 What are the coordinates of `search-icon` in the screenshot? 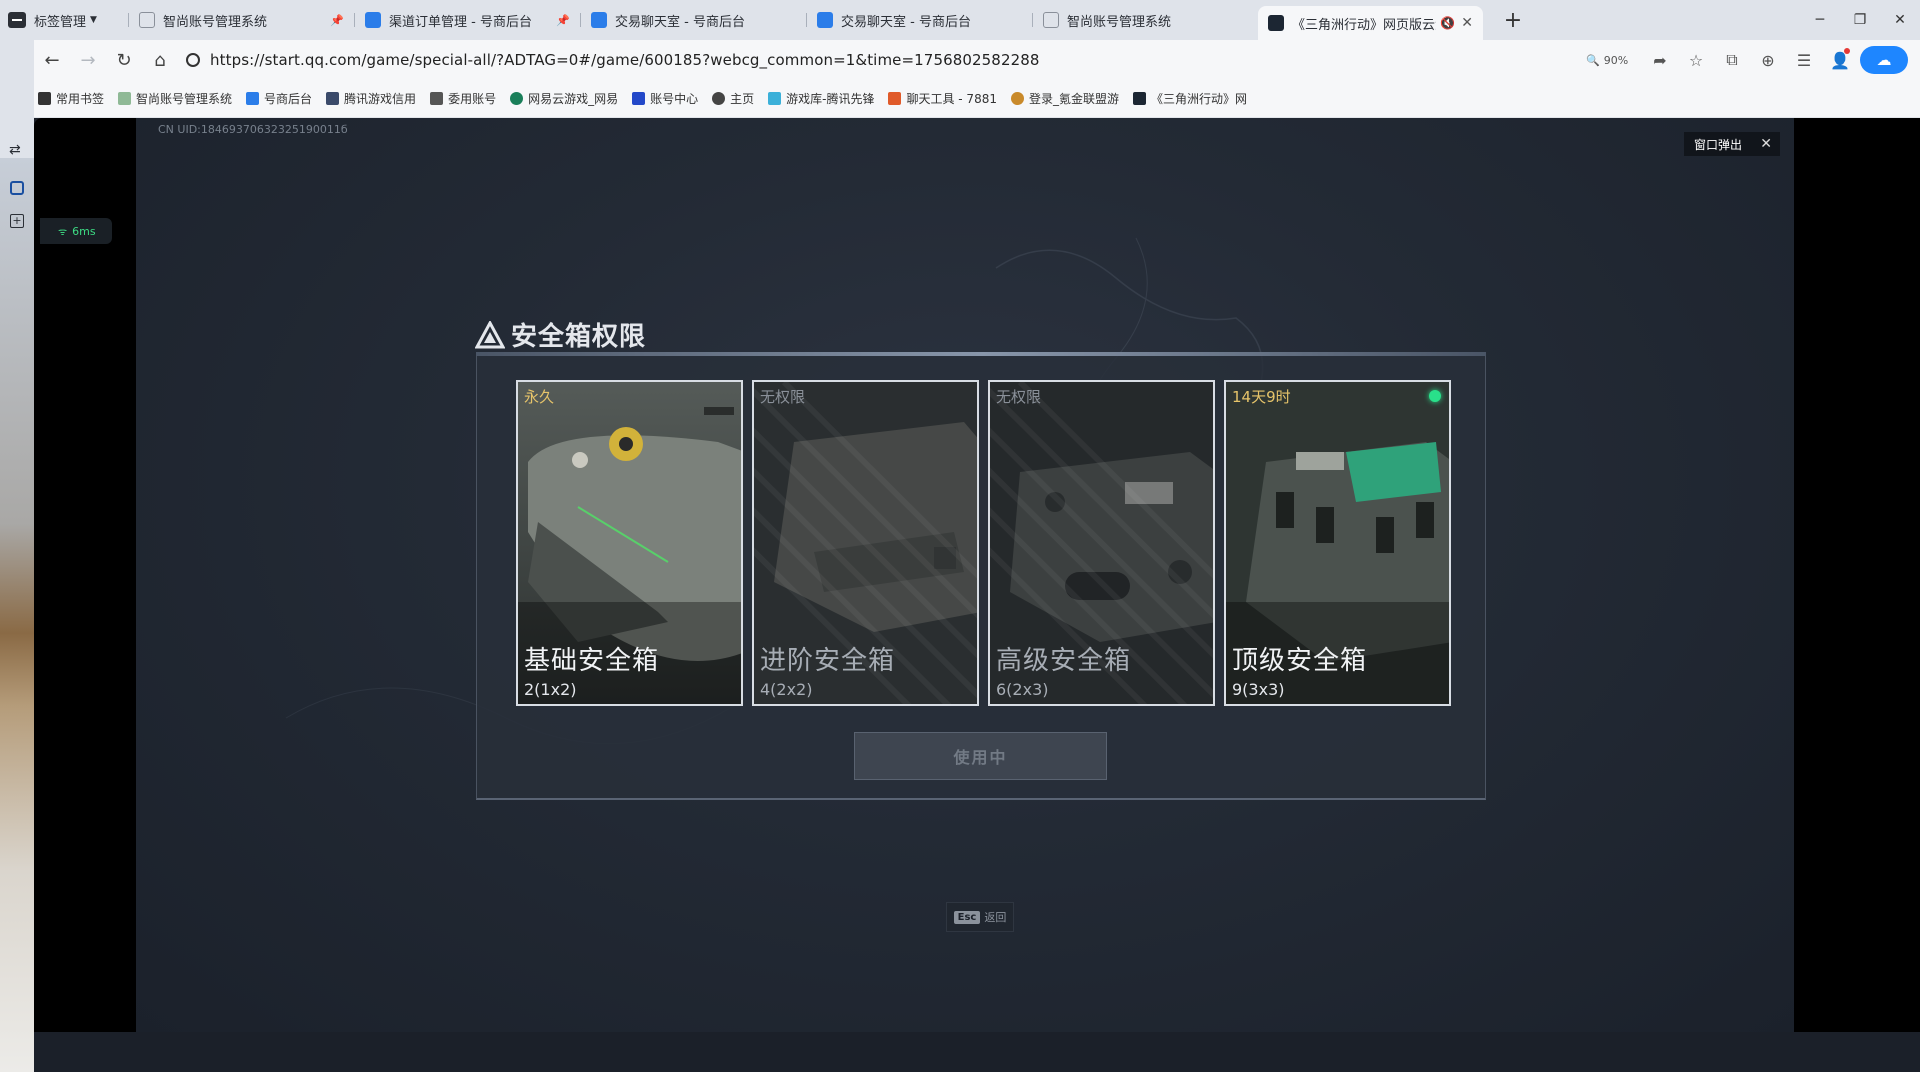 It's located at (193, 60).